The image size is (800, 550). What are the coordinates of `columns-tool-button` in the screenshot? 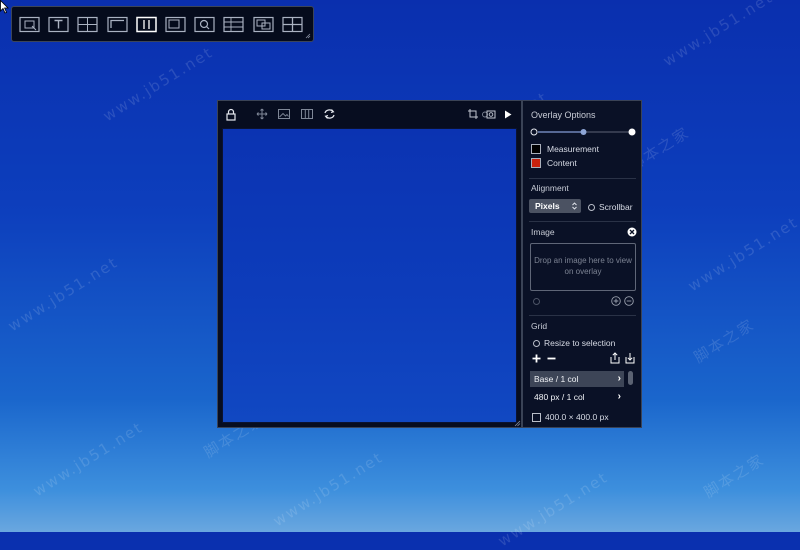 It's located at (146, 24).